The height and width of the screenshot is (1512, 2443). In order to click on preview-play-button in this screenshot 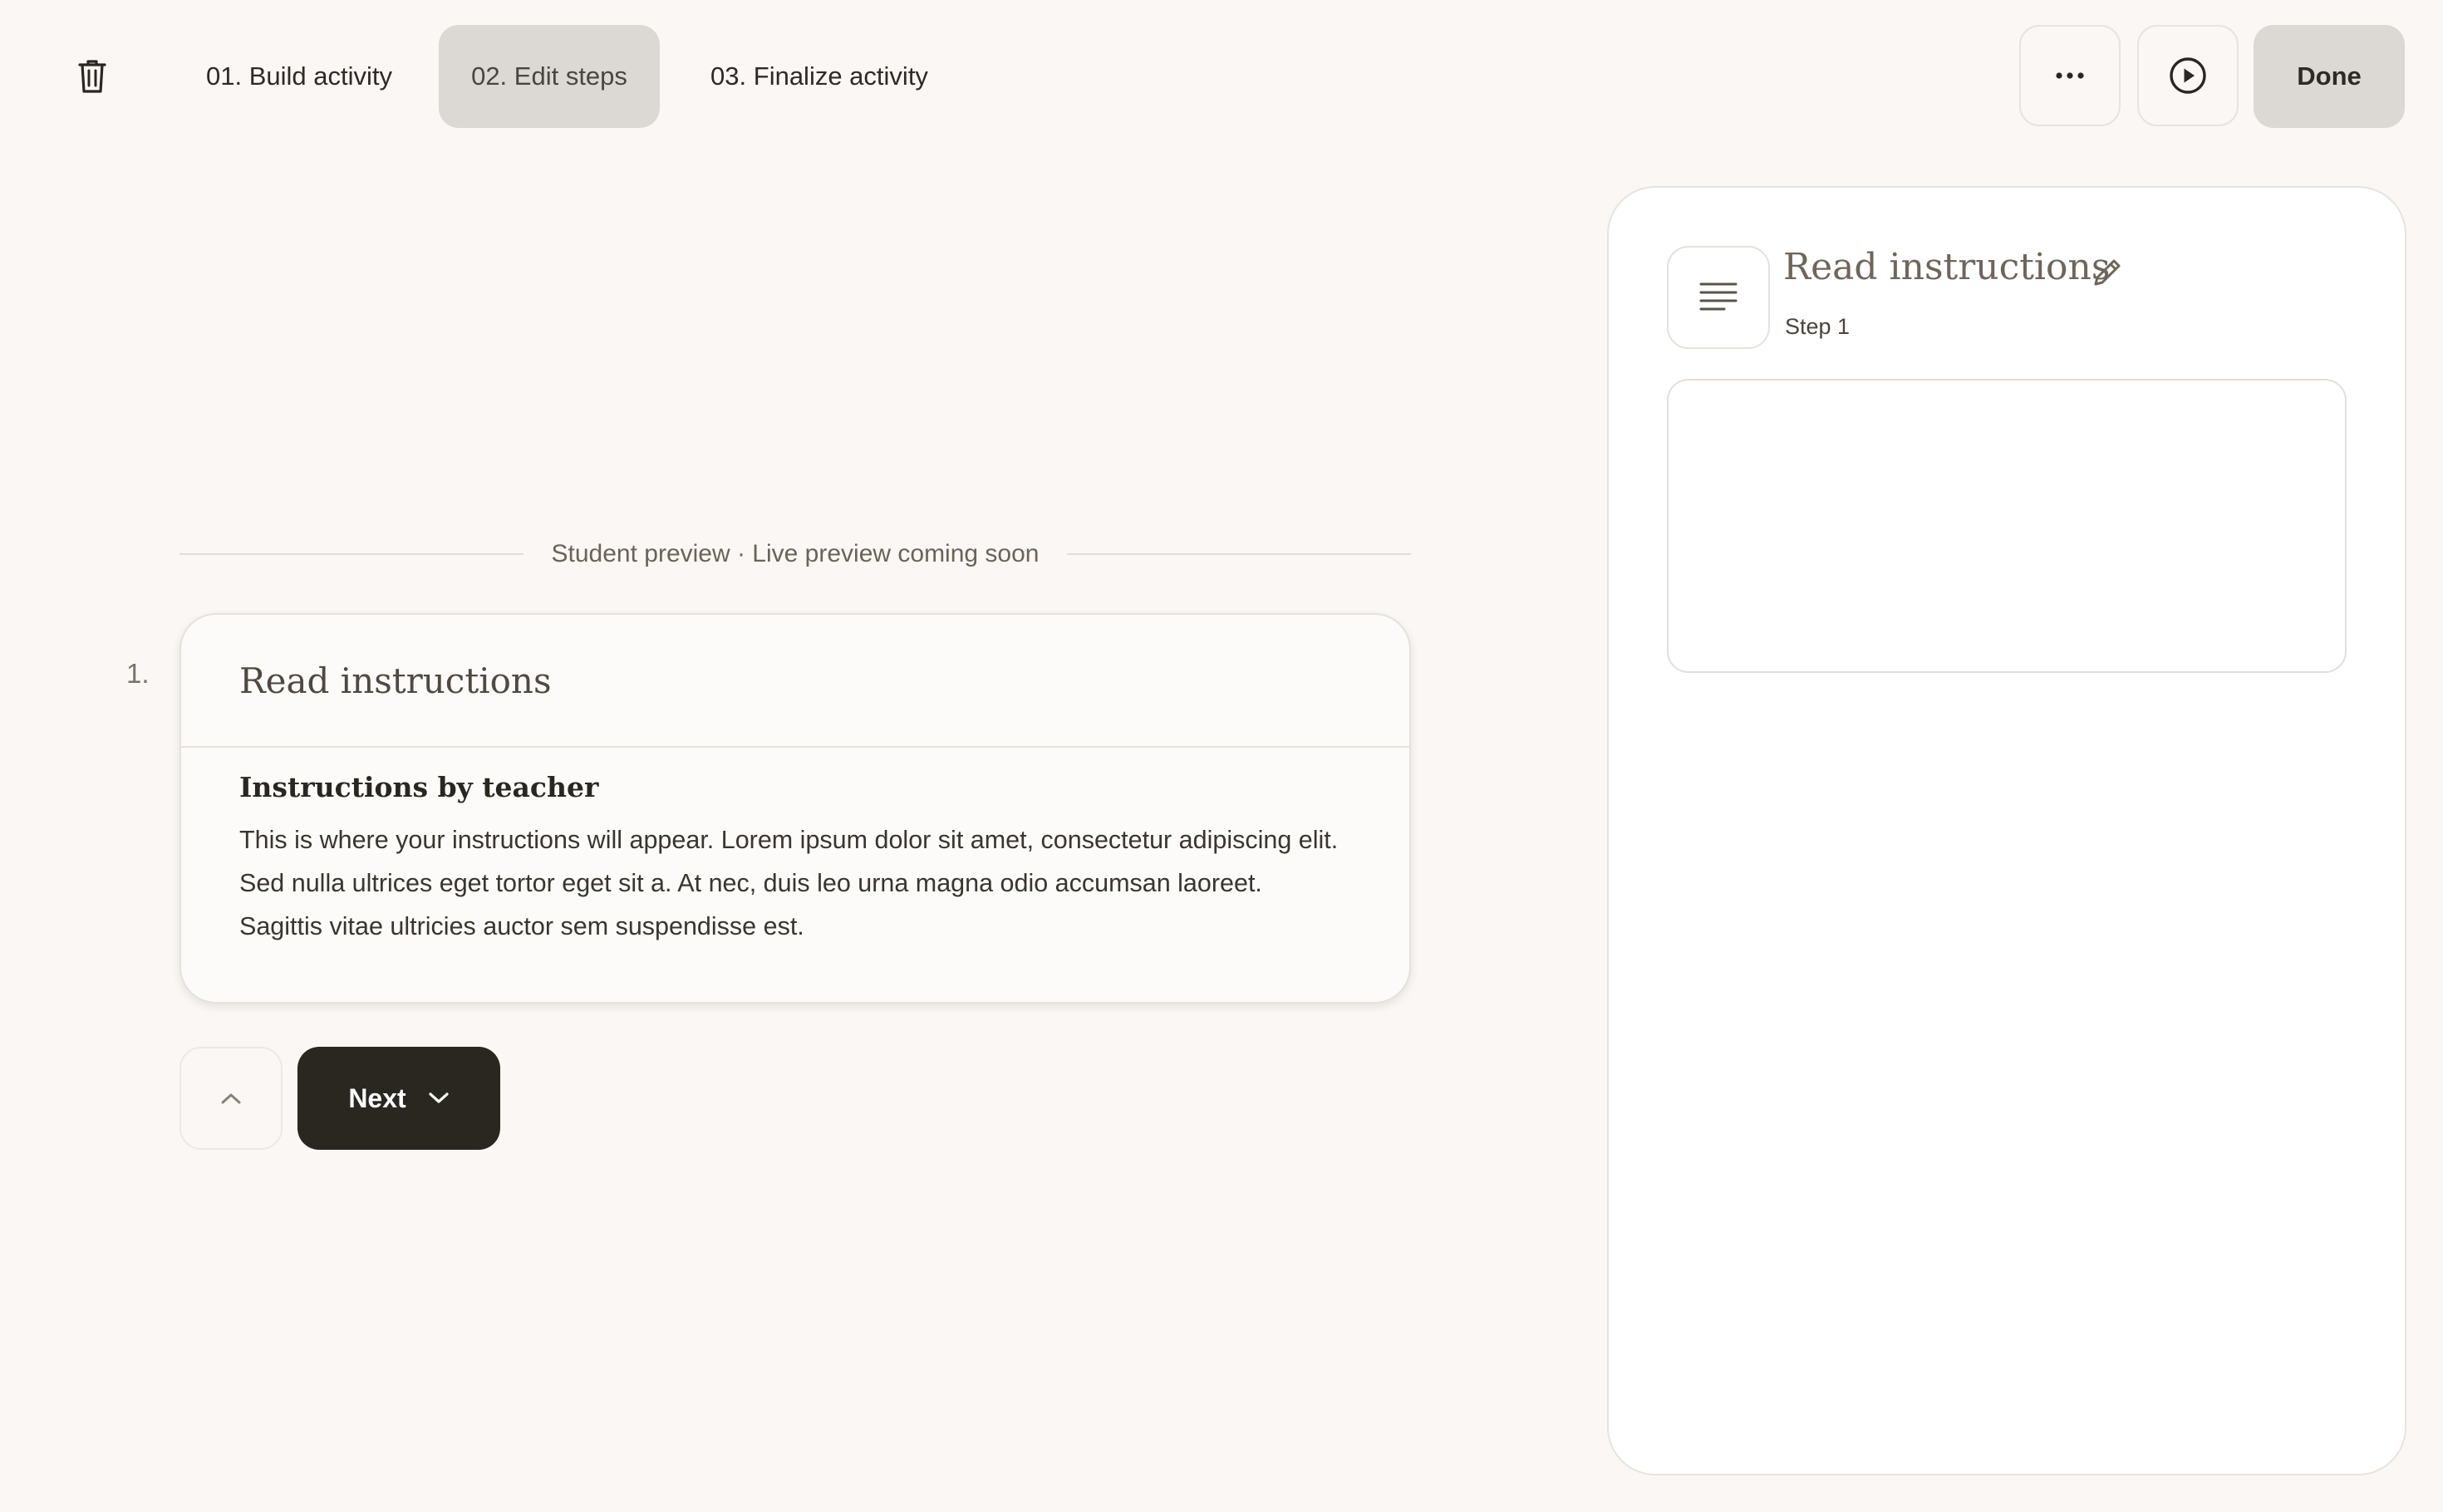, I will do `click(2188, 76)`.